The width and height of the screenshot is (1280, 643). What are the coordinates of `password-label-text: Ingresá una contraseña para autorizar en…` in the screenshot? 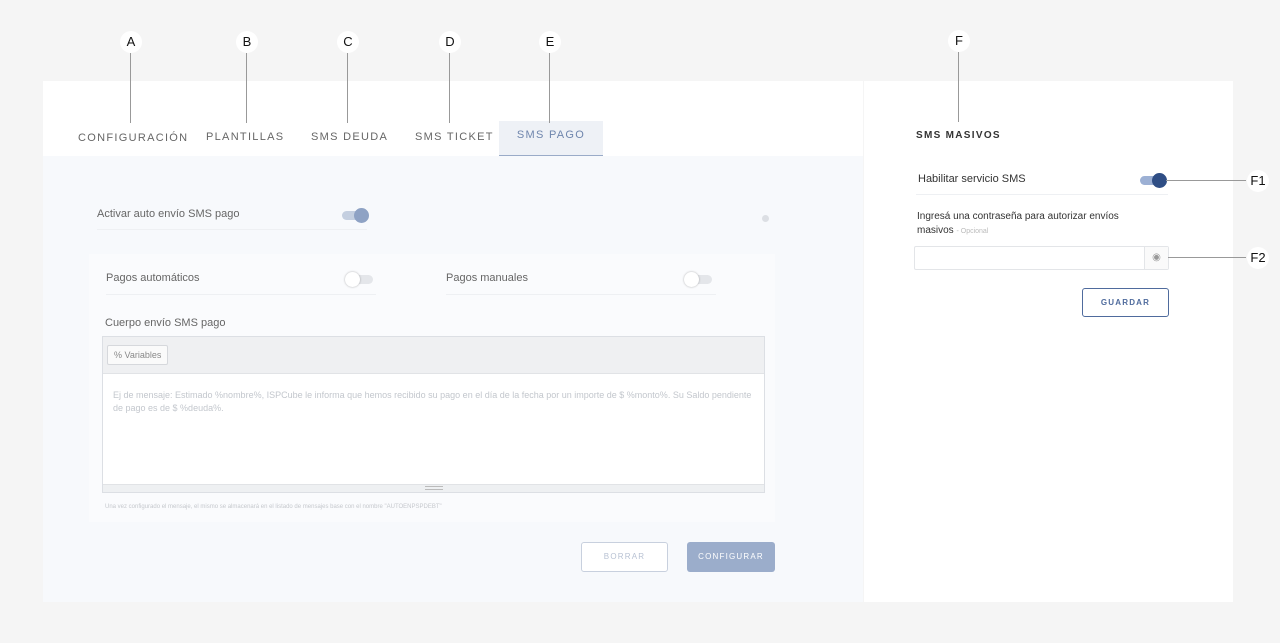 It's located at (1018, 223).